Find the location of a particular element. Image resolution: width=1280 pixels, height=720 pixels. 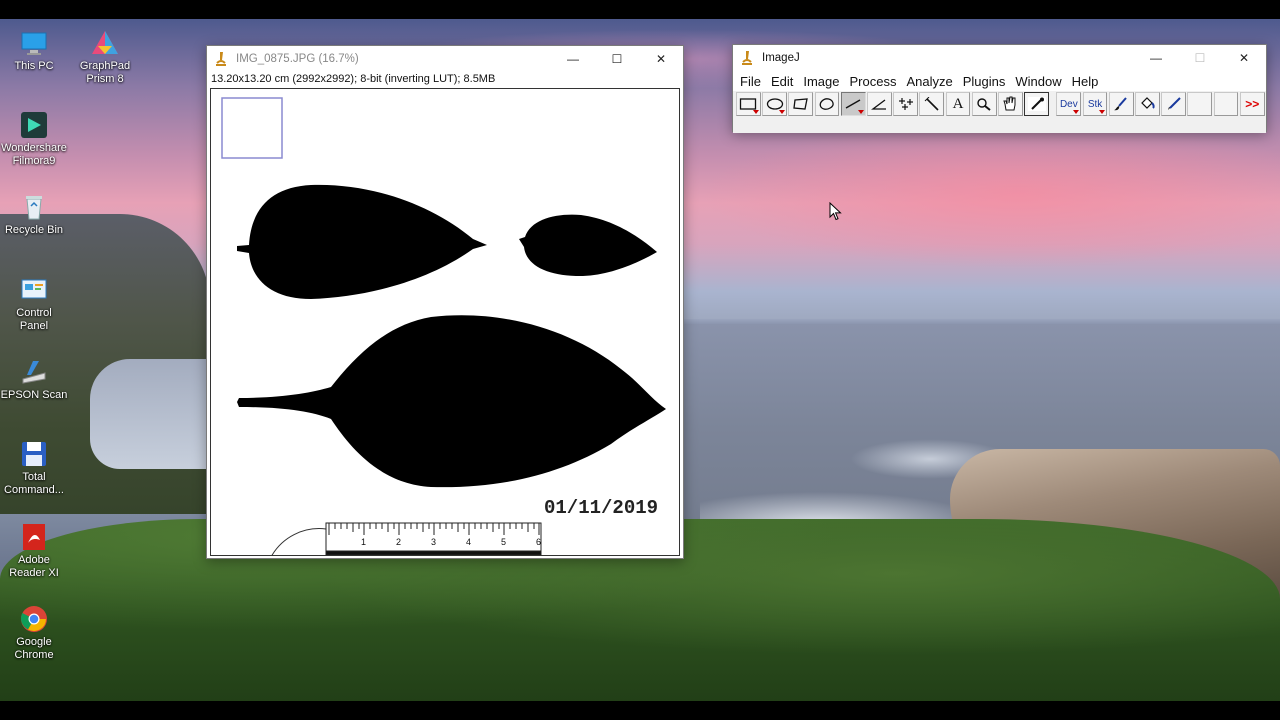

freehand-icon is located at coordinates (826, 104).